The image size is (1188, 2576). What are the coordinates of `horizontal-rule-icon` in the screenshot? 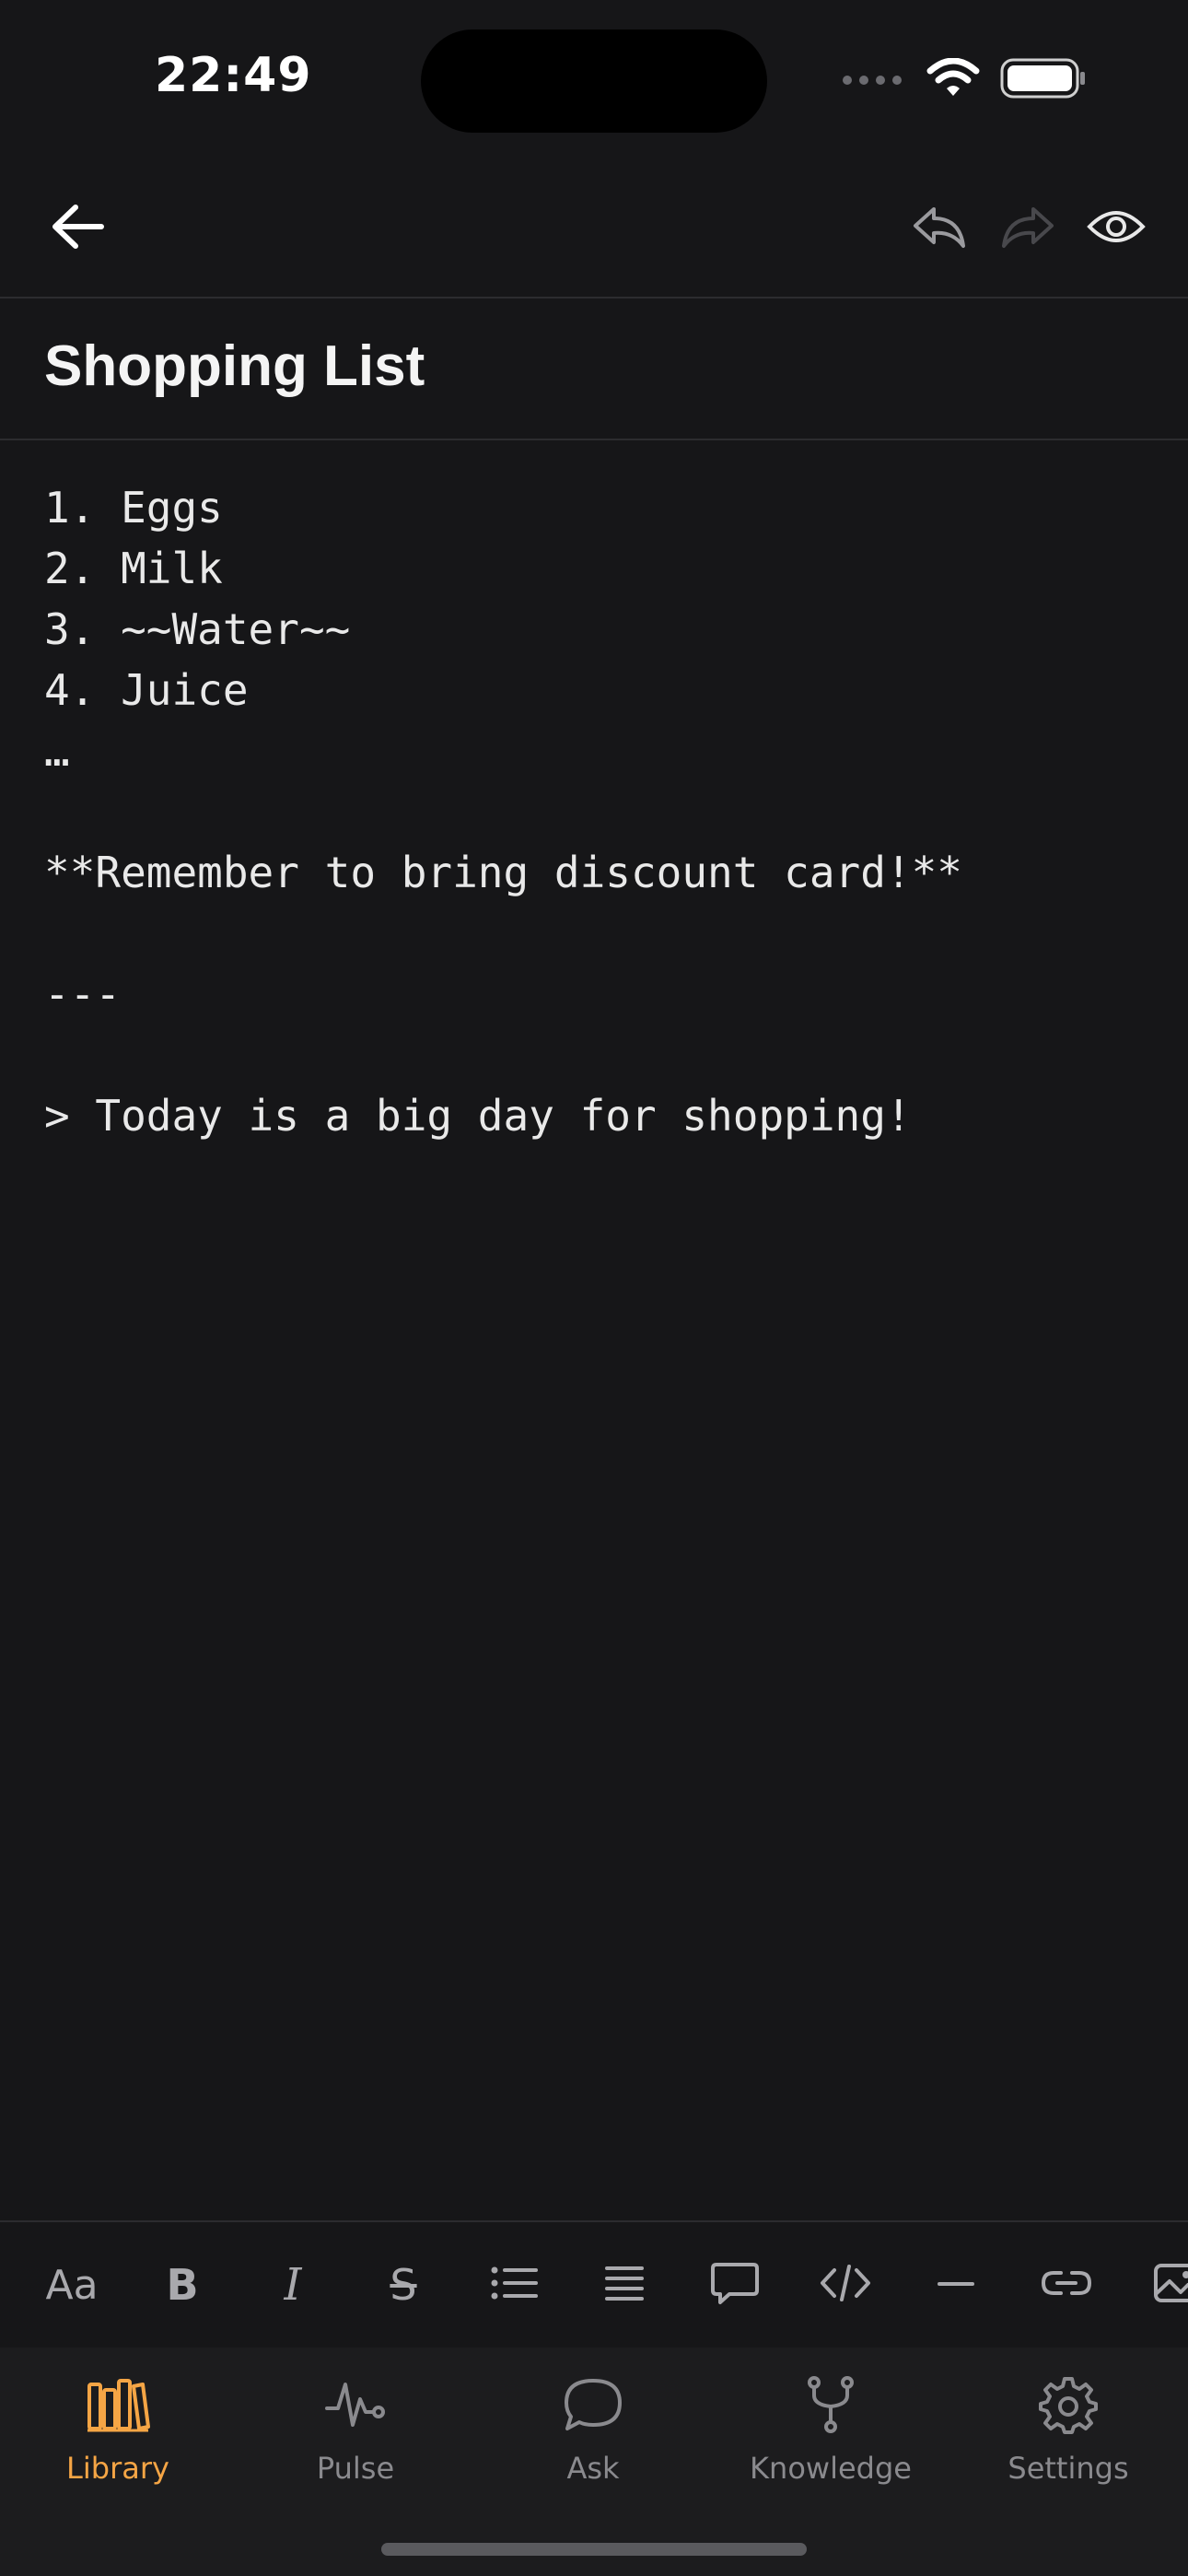 It's located at (956, 2285).